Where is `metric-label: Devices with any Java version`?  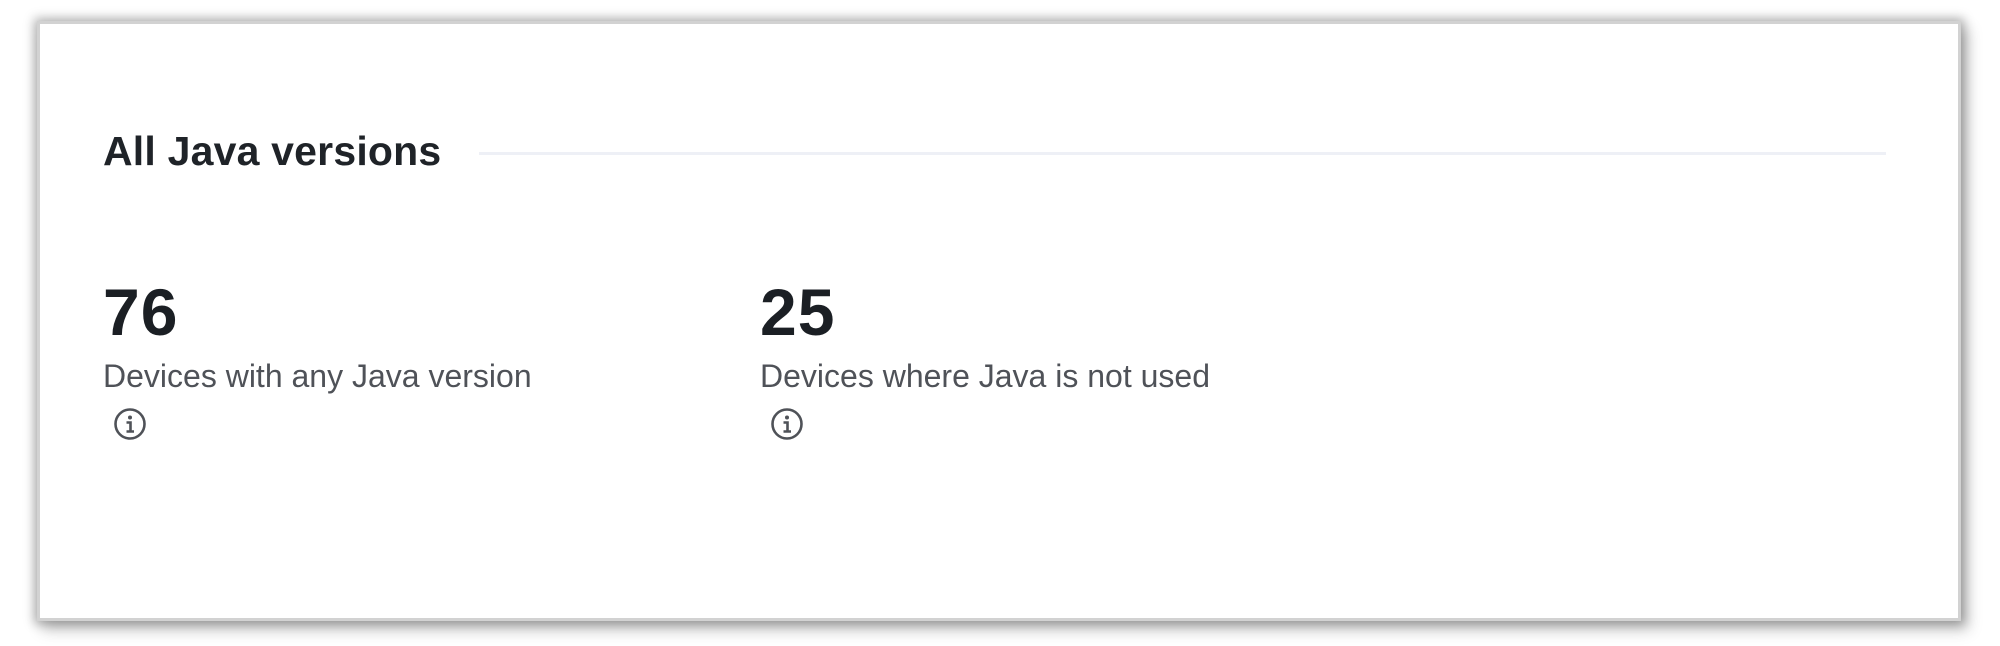 metric-label: Devices with any Java version is located at coordinates (317, 376).